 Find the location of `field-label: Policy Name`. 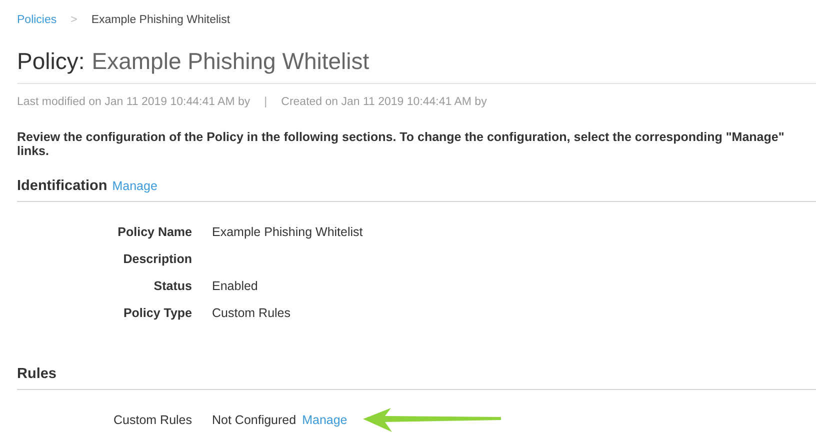

field-label: Policy Name is located at coordinates (154, 231).